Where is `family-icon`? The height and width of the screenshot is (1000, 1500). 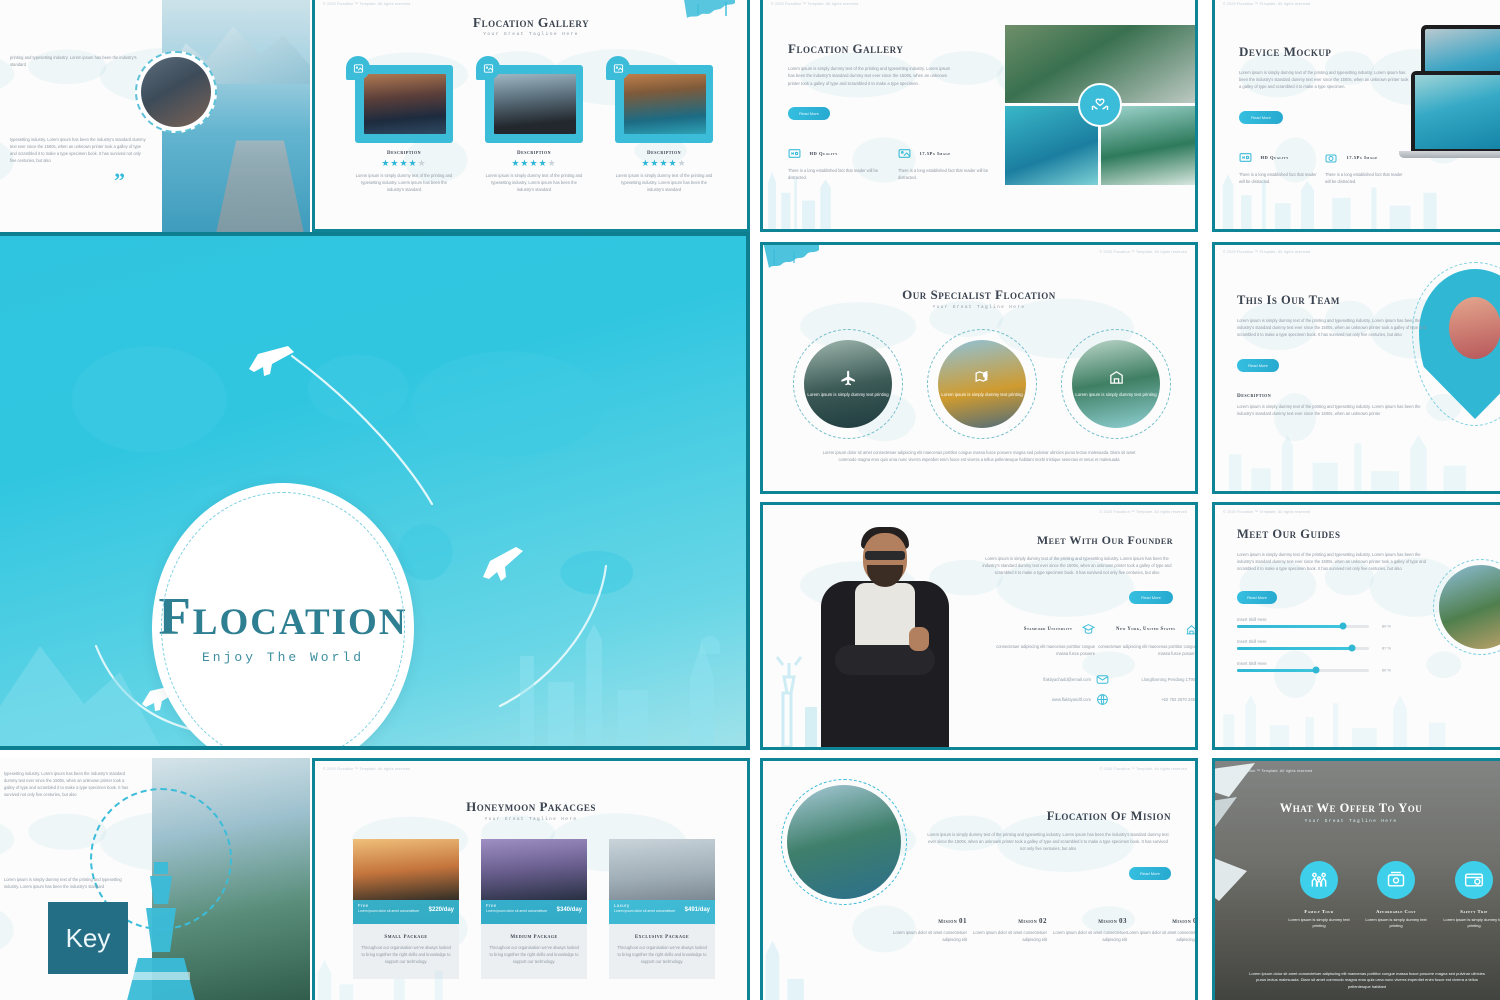
family-icon is located at coordinates (1319, 879).